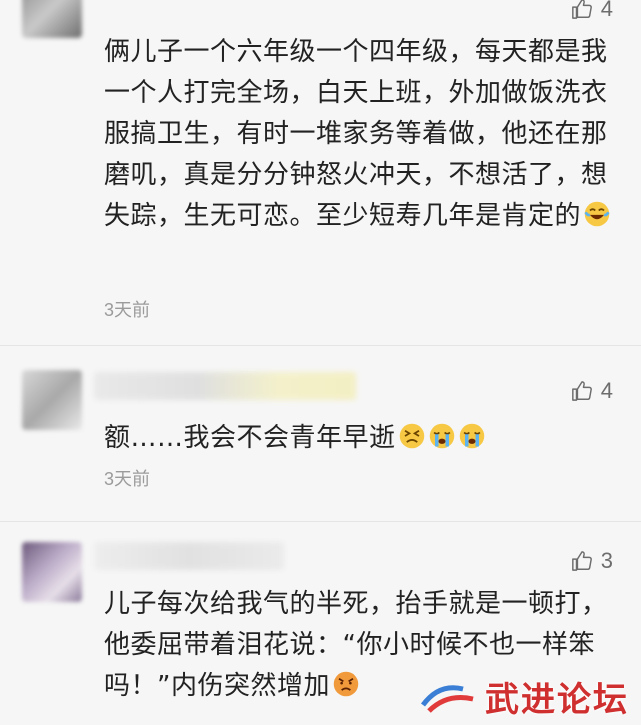 This screenshot has width=641, height=725. Describe the element at coordinates (250, 438) in the screenshot. I see `comment-body: 额……我会不会青年早逝` at that location.